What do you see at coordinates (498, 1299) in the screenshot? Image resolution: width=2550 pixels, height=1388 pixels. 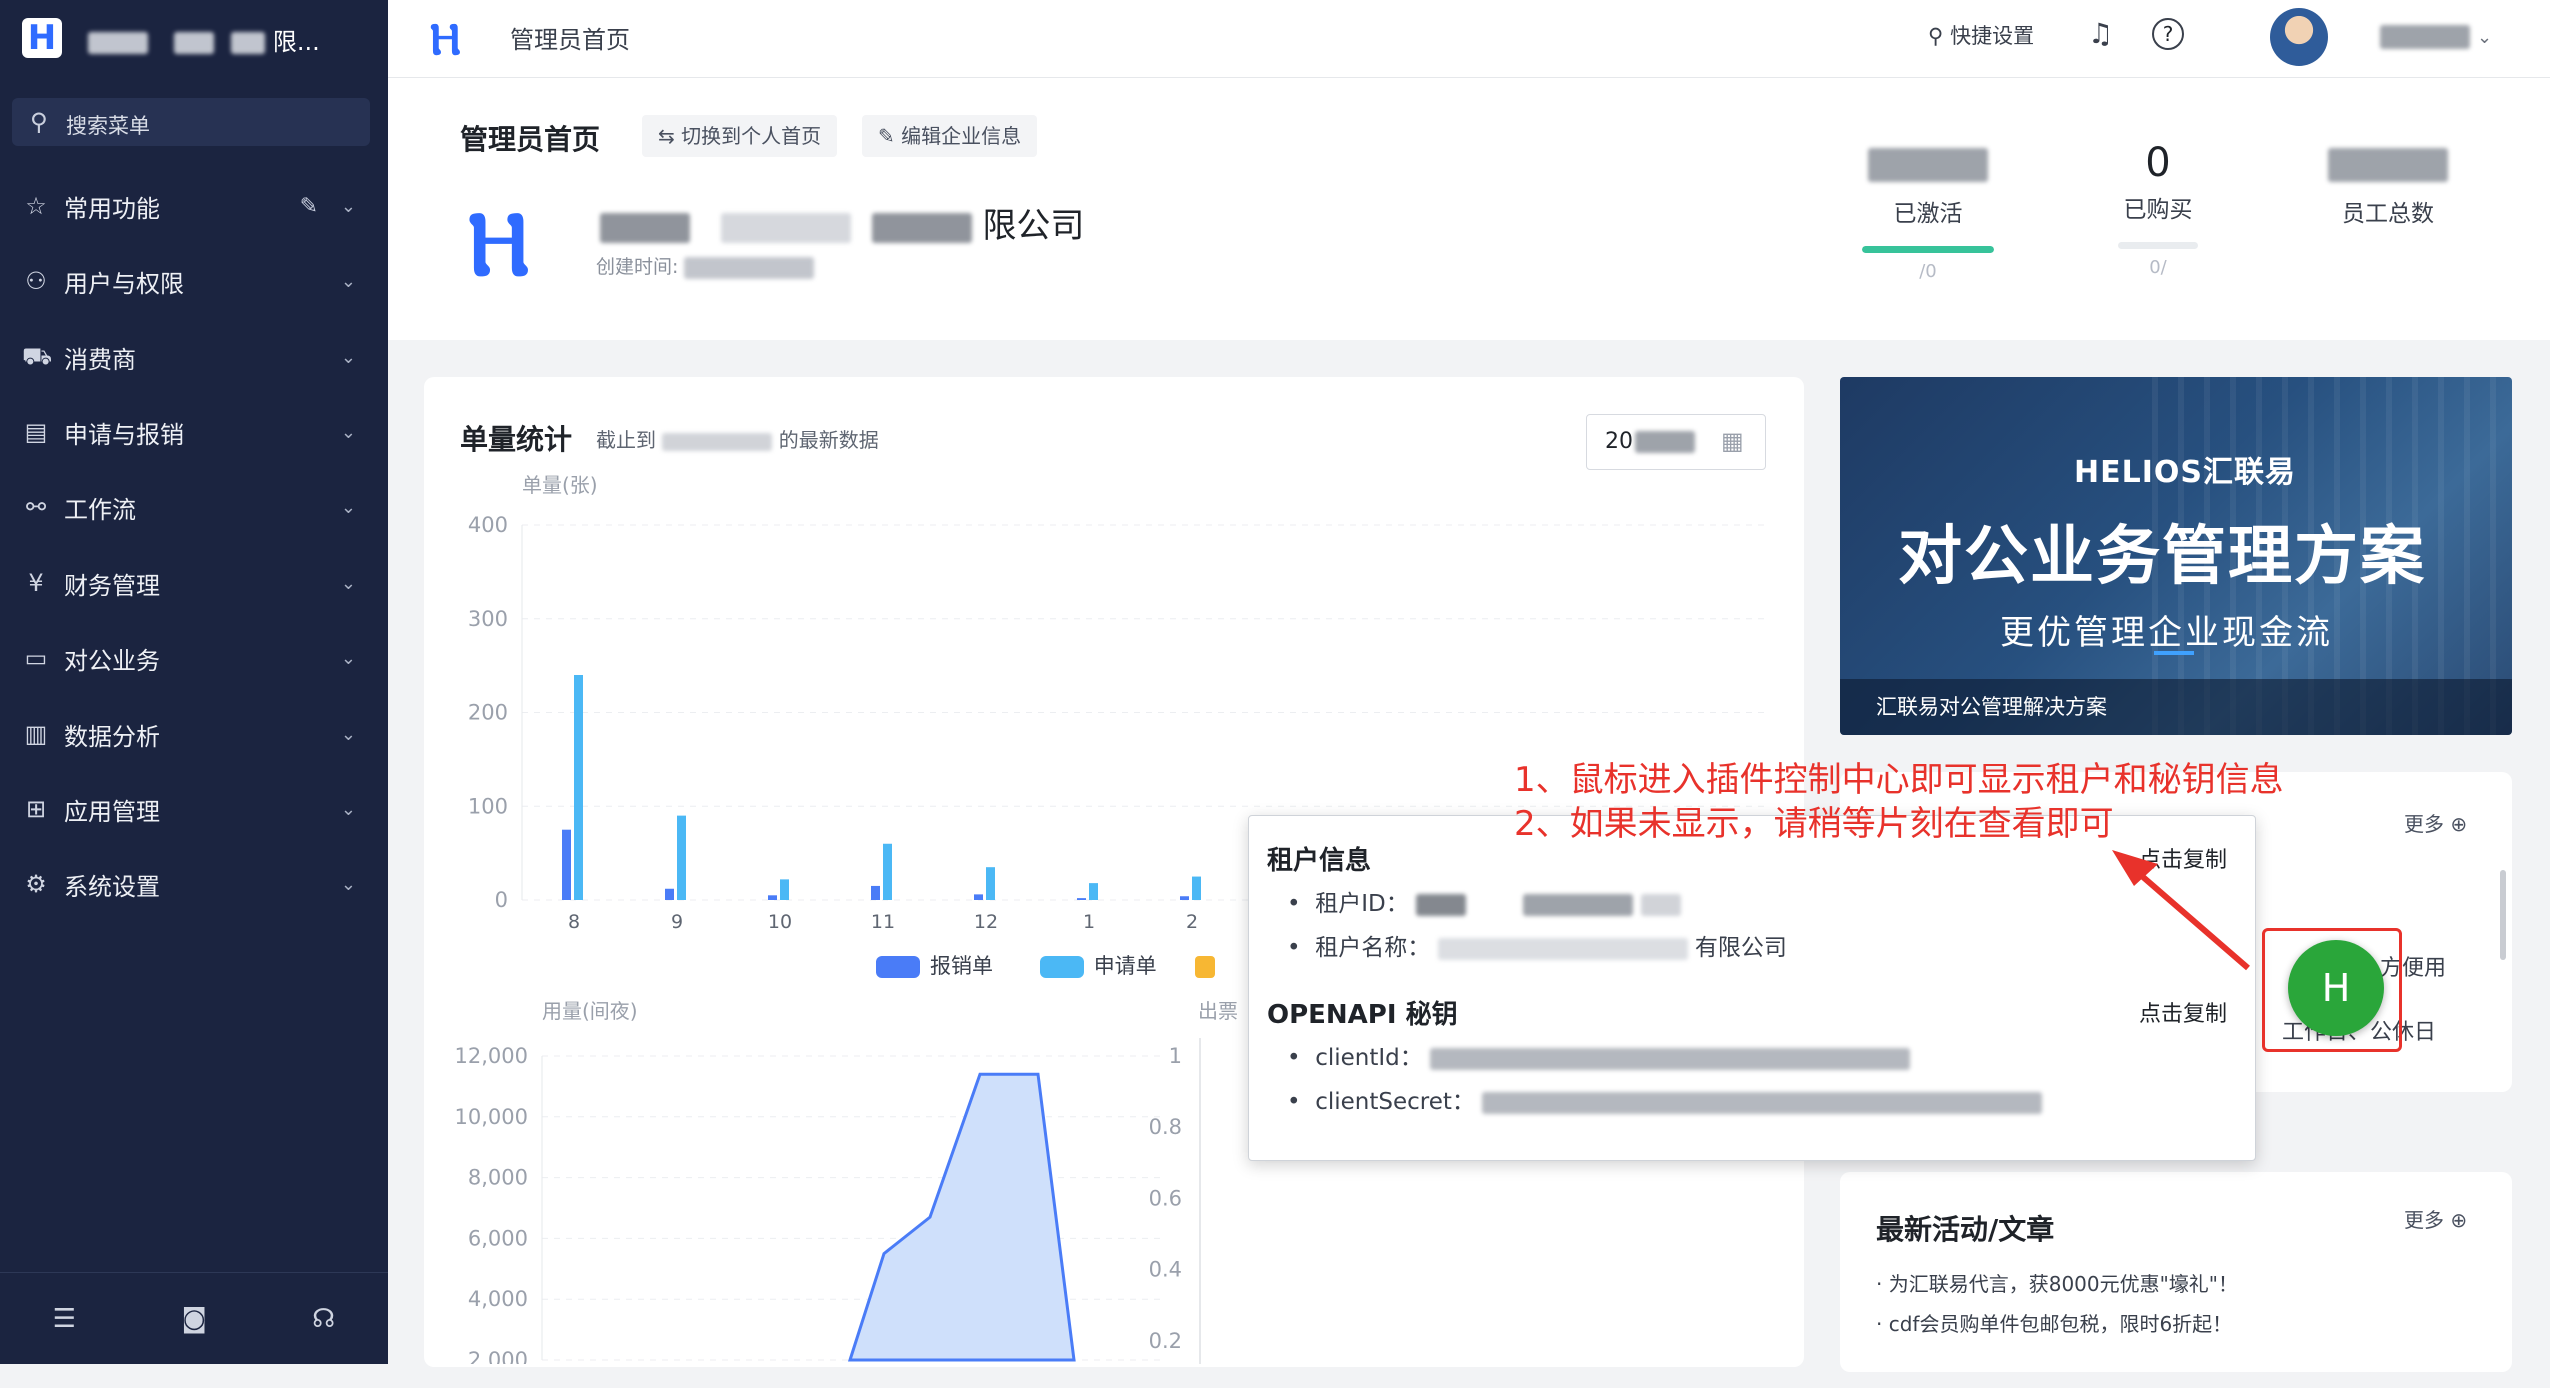 I see `y-tick-label: 4,000` at bounding box center [498, 1299].